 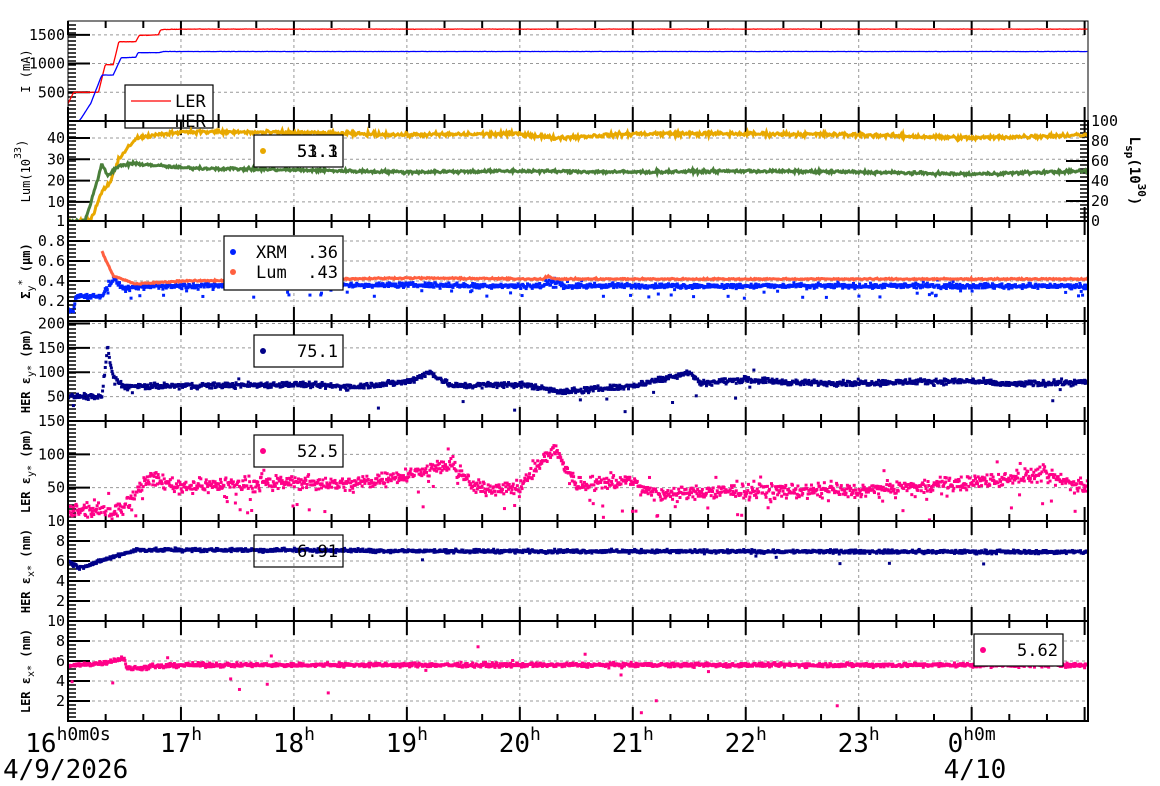 I want to click on legend-value-overlap: 51.1, so click(x=317, y=152).